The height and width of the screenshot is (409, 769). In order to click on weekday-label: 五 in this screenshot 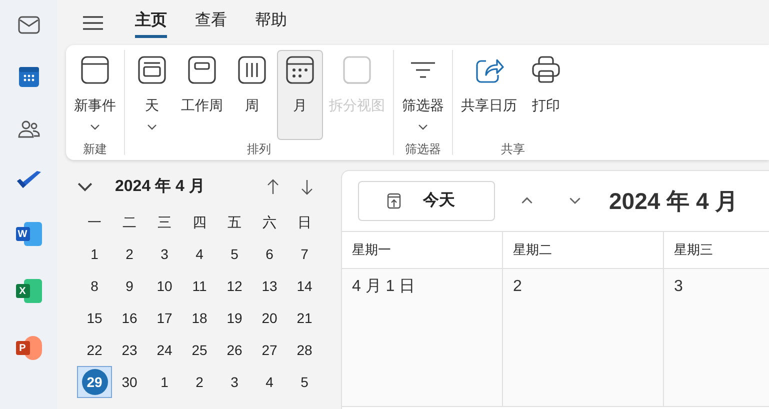, I will do `click(234, 222)`.